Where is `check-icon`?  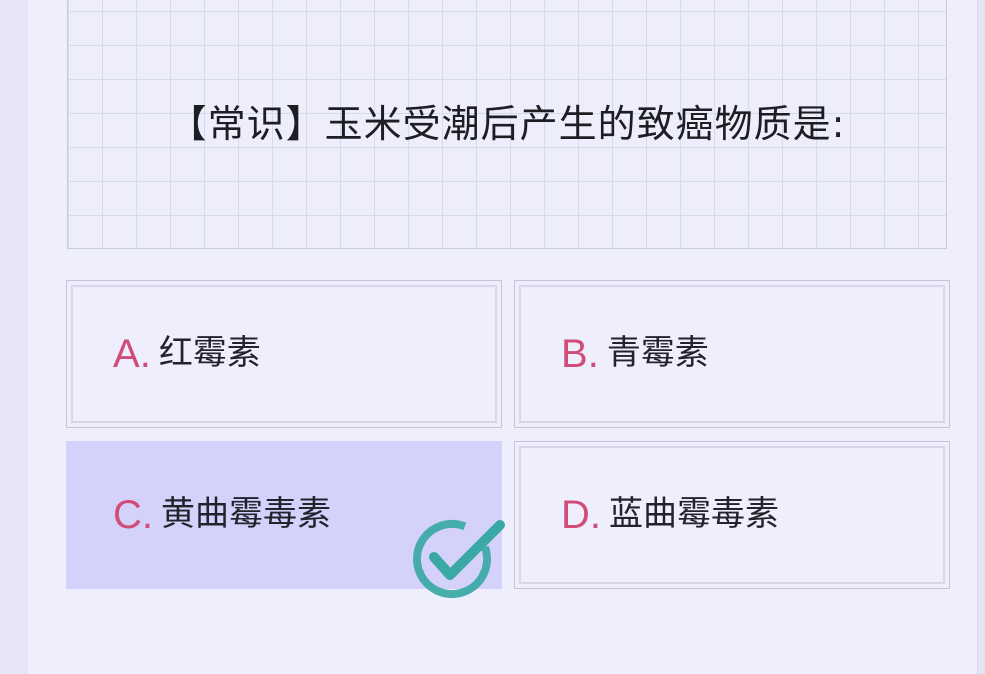 check-icon is located at coordinates (459, 559).